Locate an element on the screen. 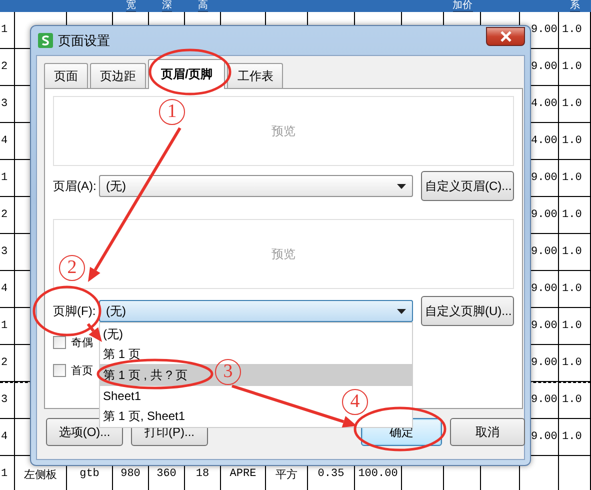 The height and width of the screenshot is (490, 591). column-header: 加价 is located at coordinates (462, 6).